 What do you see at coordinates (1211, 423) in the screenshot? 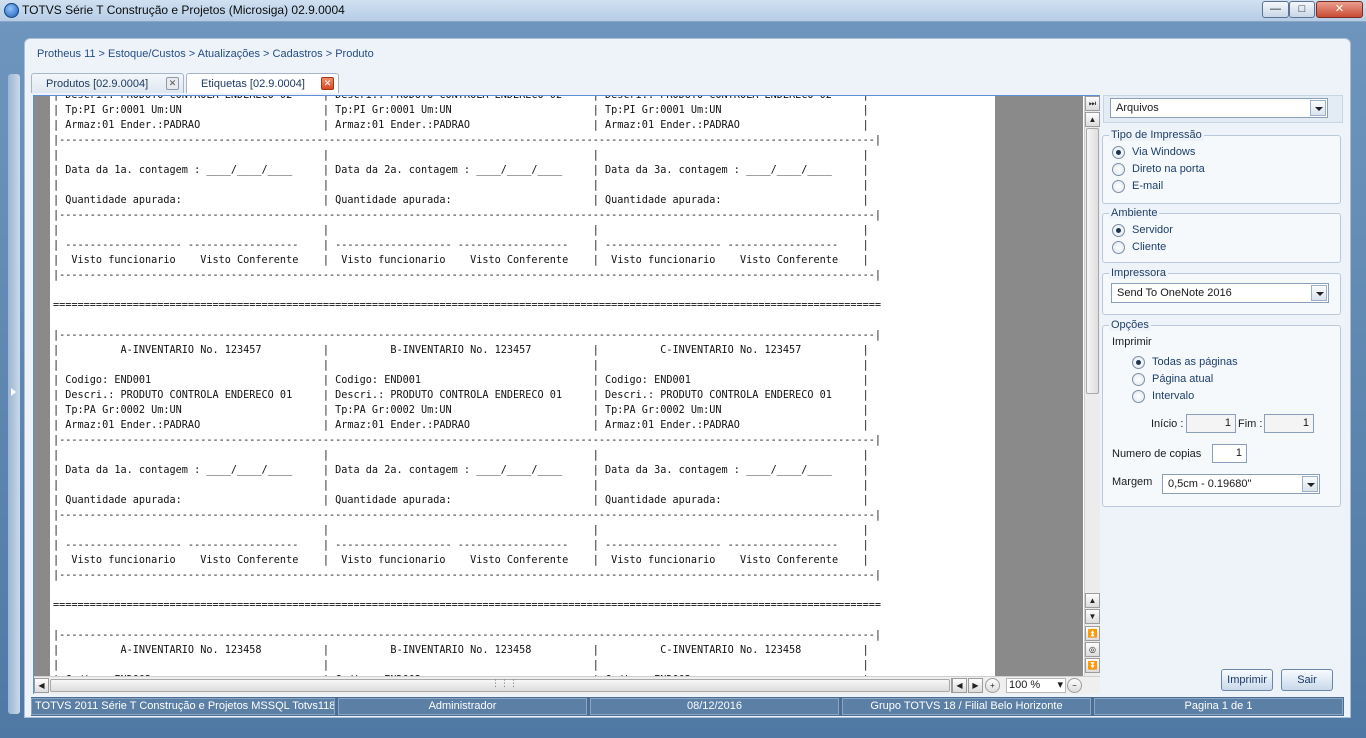
I see `inicio-input: 1` at bounding box center [1211, 423].